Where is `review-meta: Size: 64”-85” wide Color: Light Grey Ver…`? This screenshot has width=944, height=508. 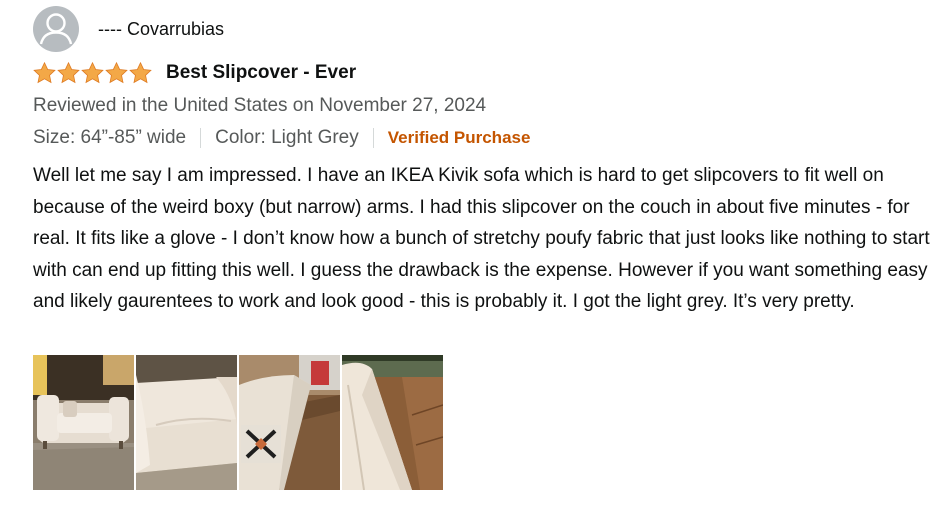
review-meta: Size: 64”-85” wide Color: Light Grey Ver… is located at coordinates (281, 138).